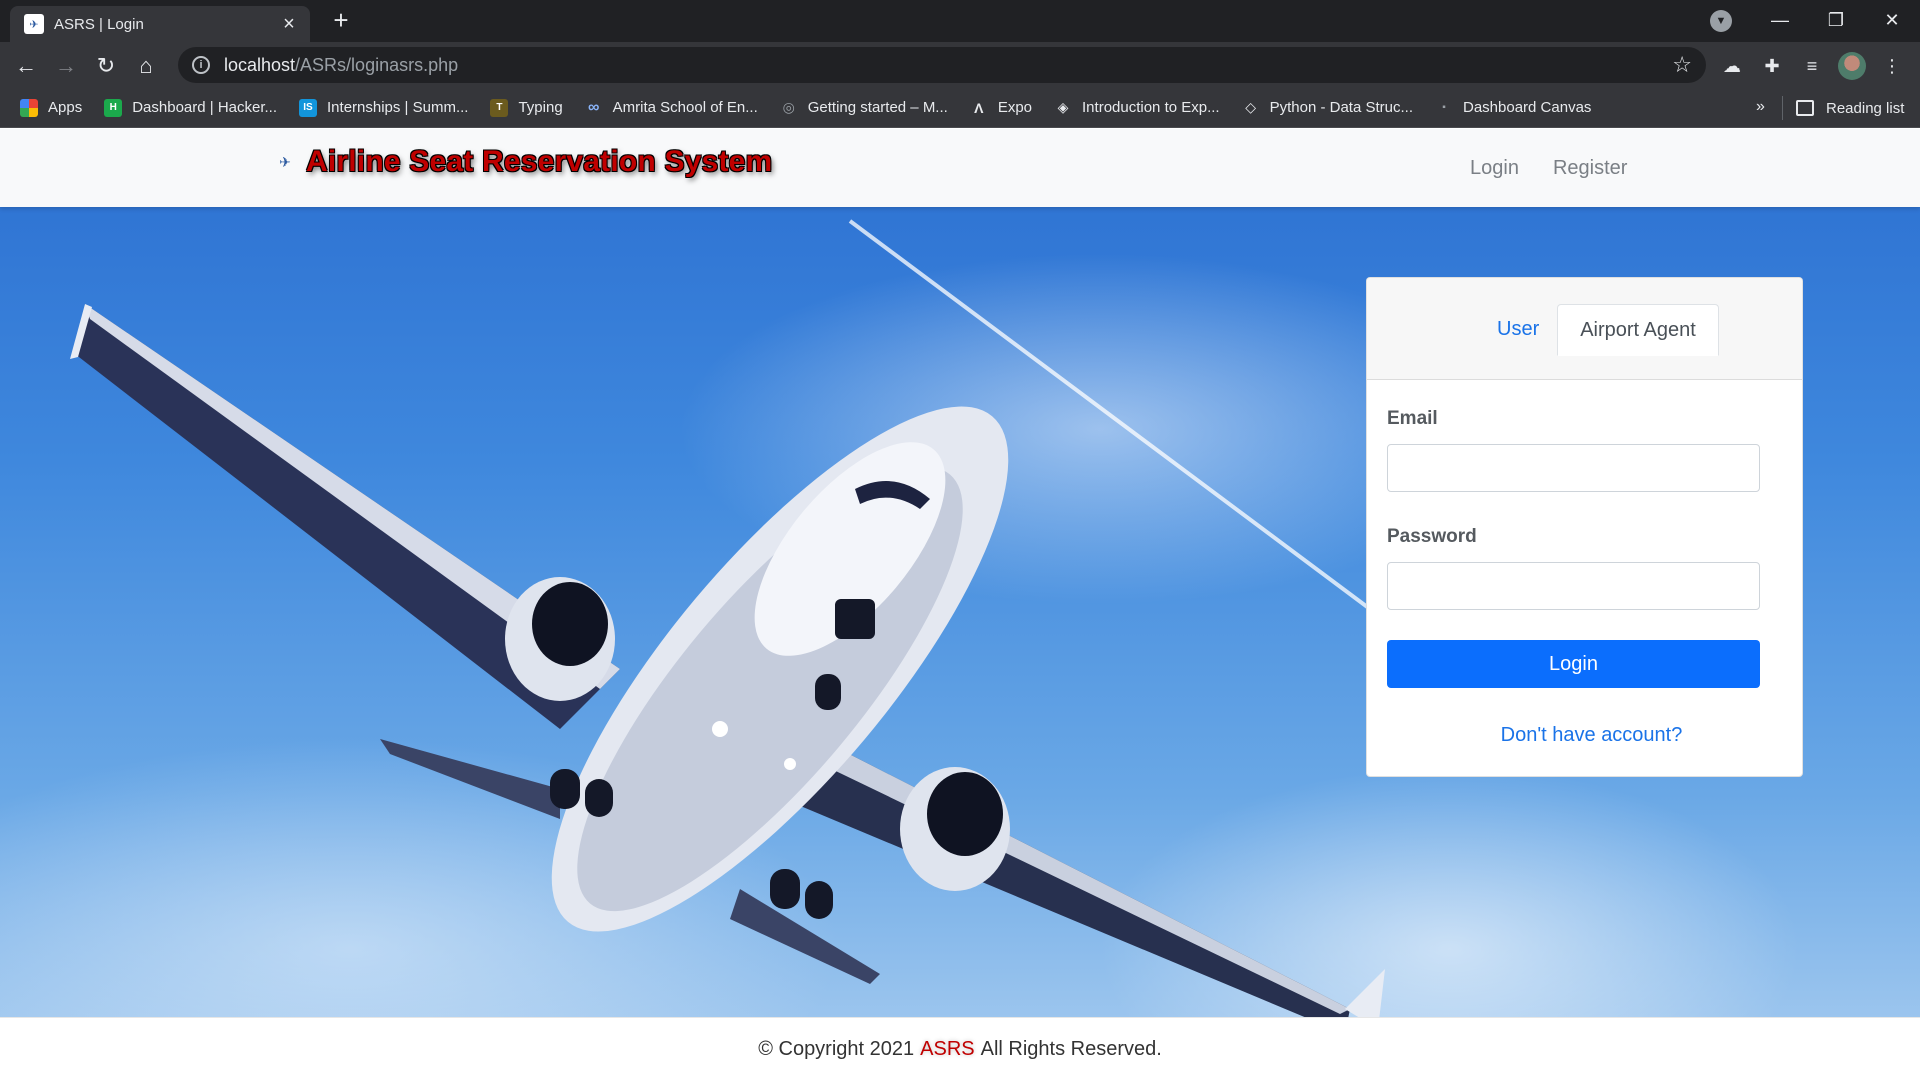  I want to click on copyright-text: © Copyright 2021, so click(836, 1048).